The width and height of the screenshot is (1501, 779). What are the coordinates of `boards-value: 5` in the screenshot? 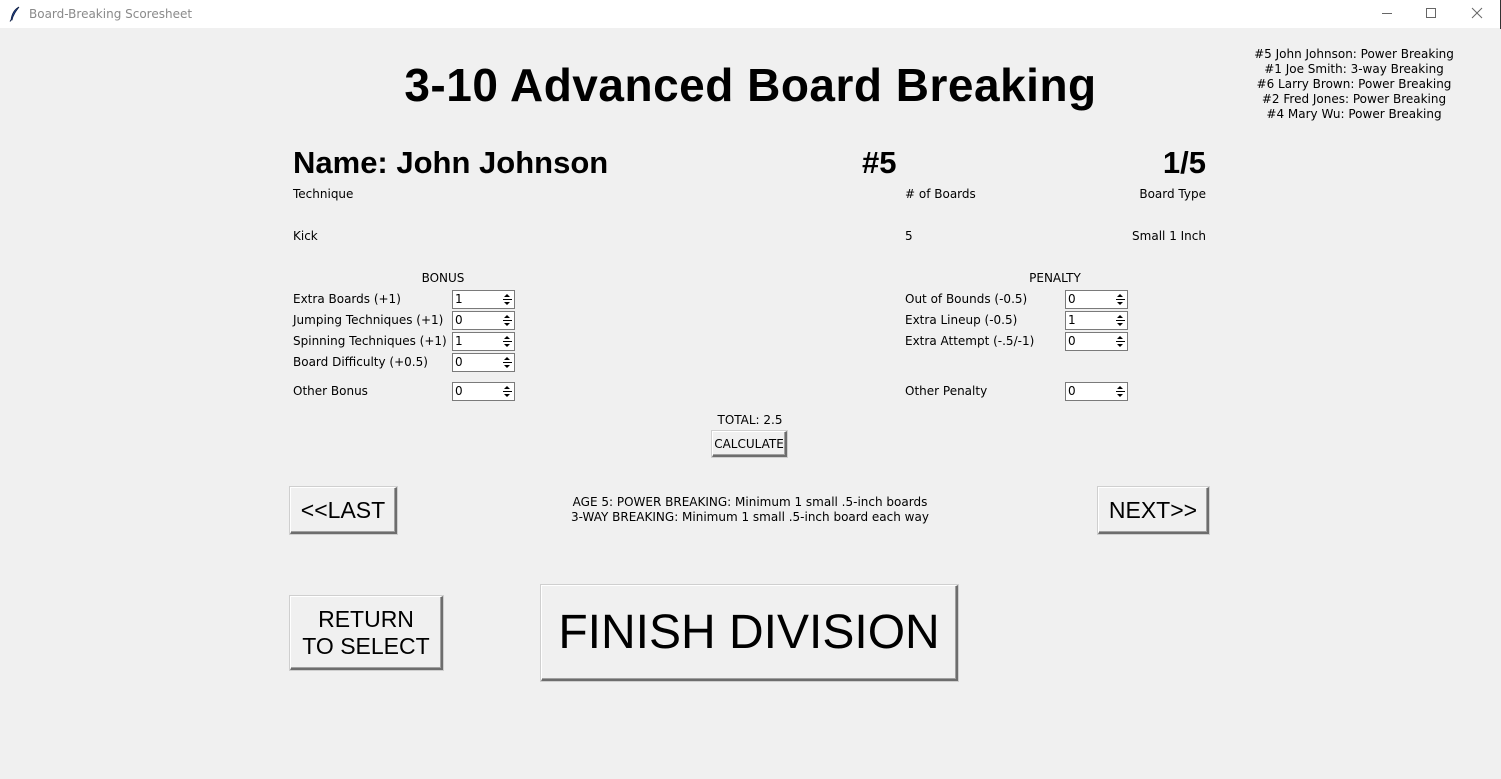 It's located at (909, 236).